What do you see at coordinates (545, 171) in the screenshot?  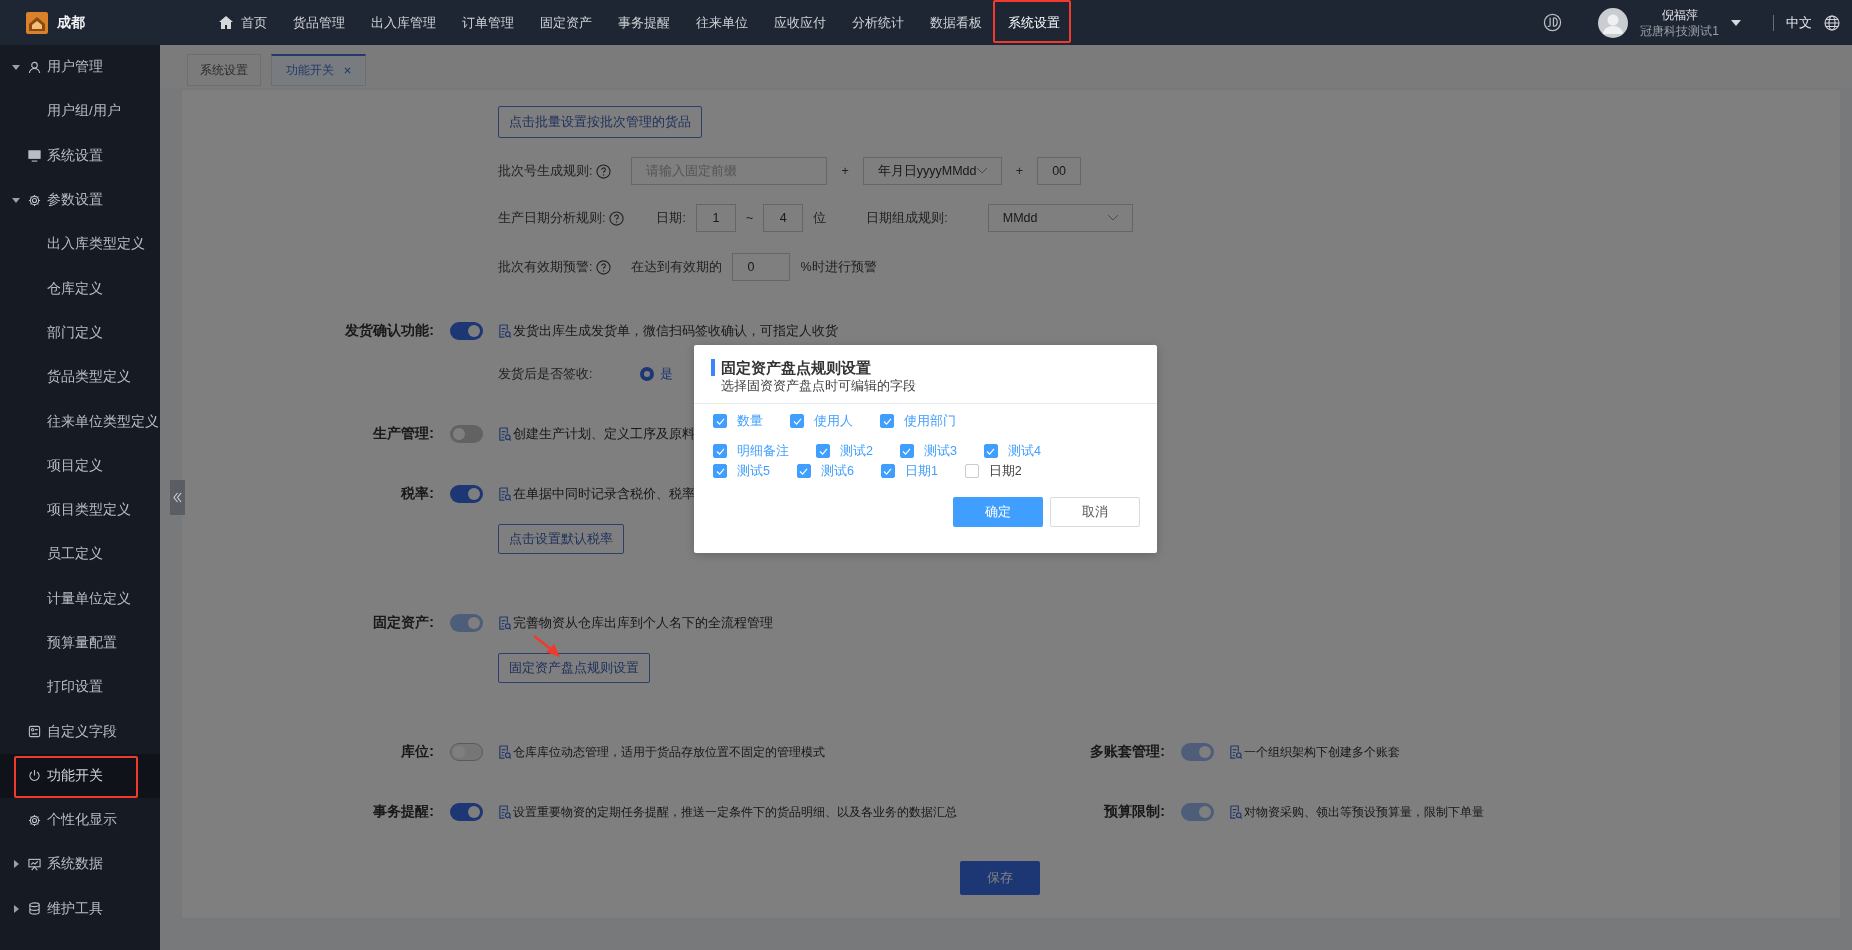 I see `field-label: 批次号生成规则:` at bounding box center [545, 171].